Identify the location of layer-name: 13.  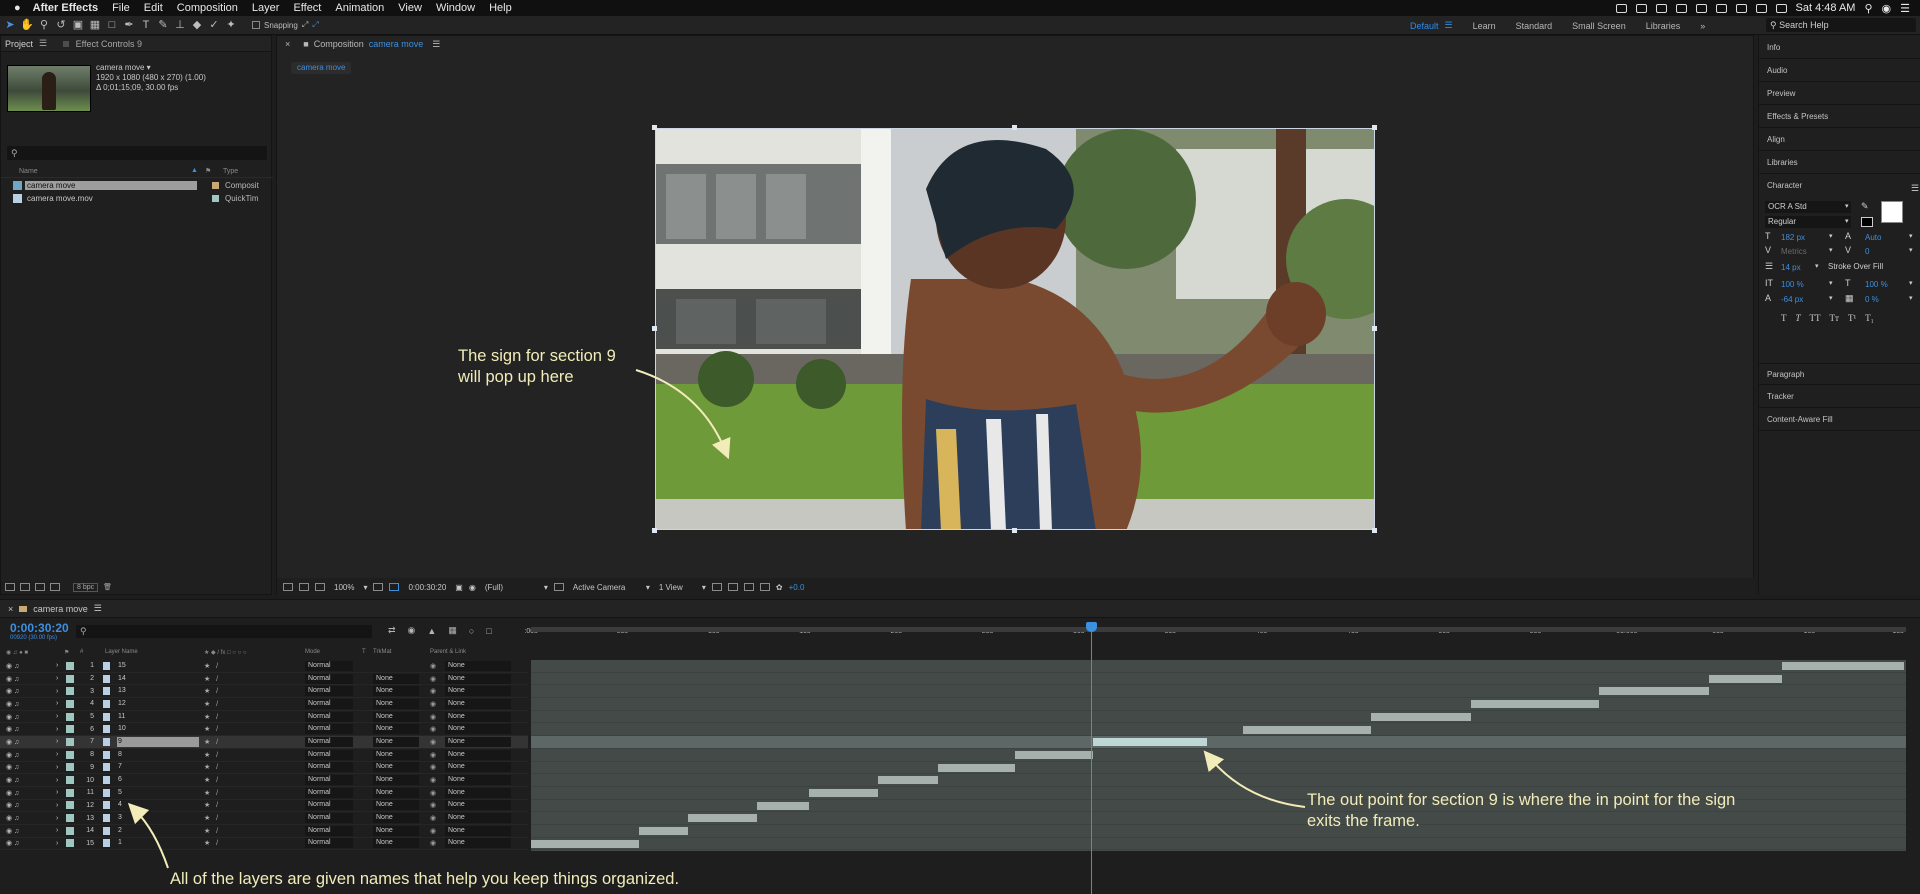
(158, 691).